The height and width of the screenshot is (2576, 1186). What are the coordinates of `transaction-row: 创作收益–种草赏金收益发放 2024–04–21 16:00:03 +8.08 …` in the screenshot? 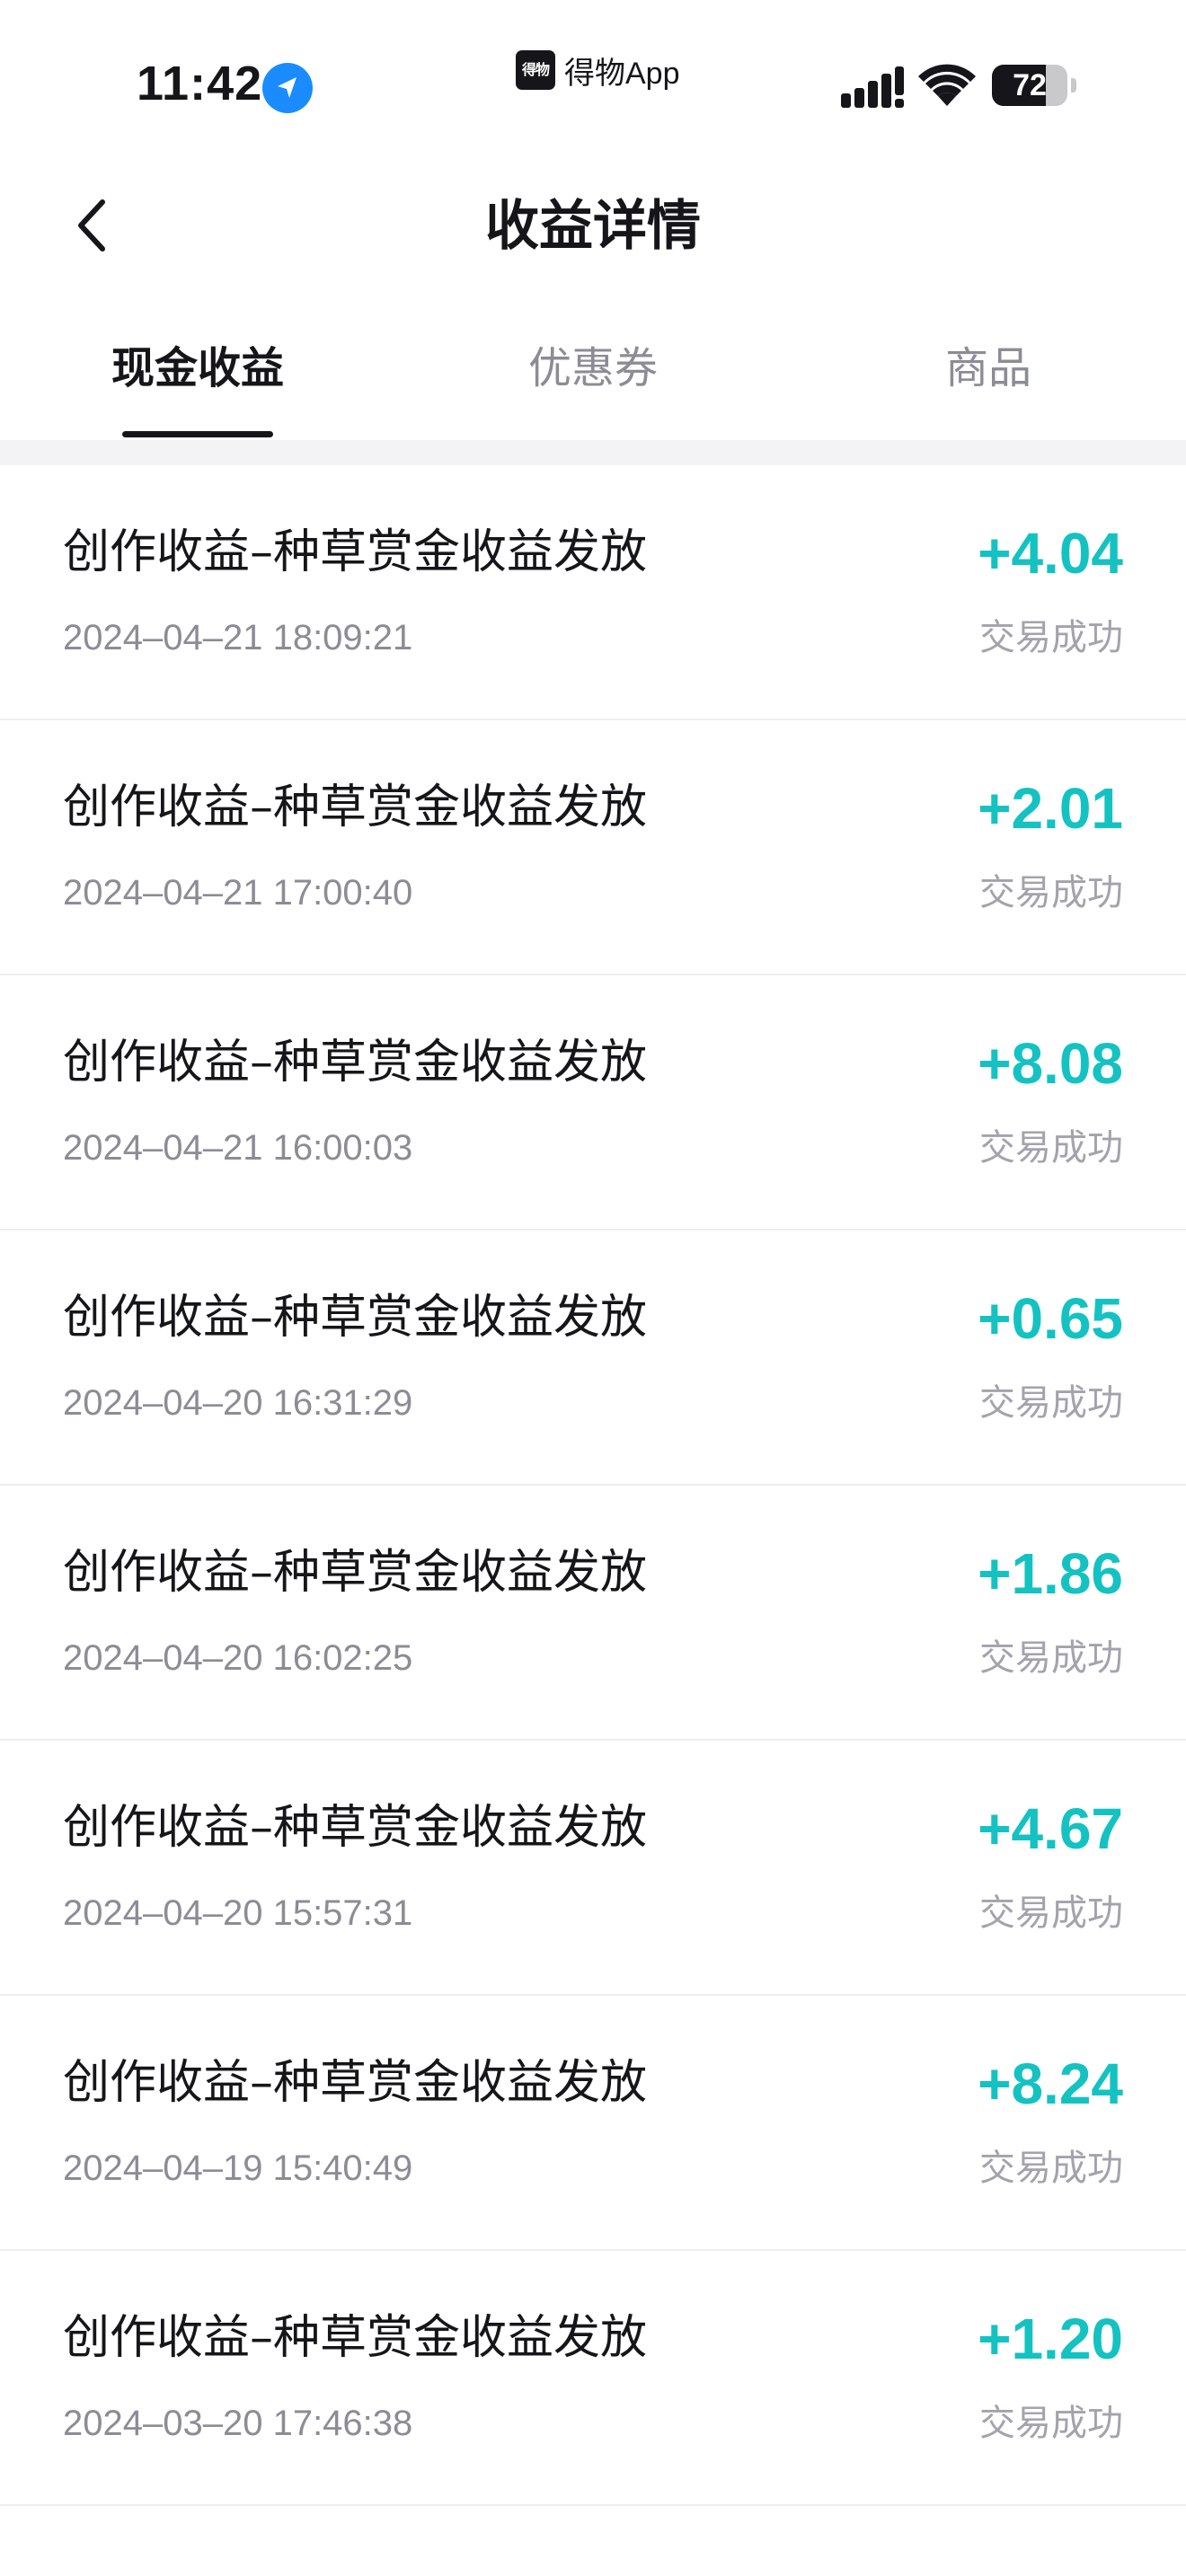 It's located at (593, 1103).